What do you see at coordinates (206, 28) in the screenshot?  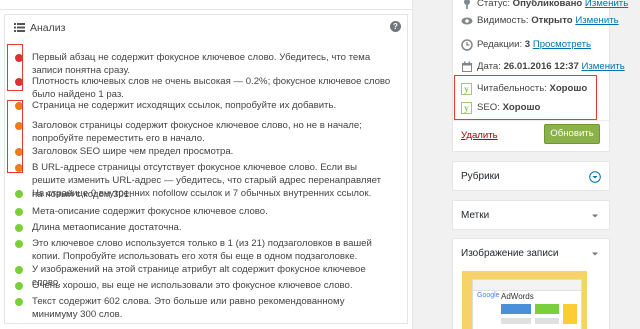 I see `analysis-header: Анализ ?` at bounding box center [206, 28].